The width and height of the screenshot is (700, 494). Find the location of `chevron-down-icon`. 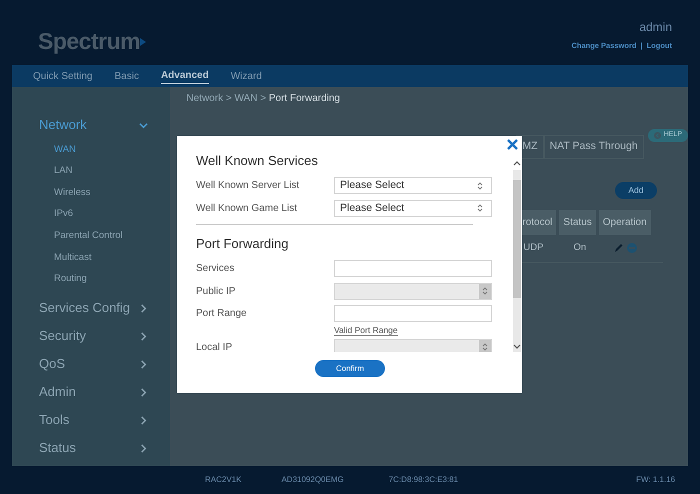

chevron-down-icon is located at coordinates (143, 125).